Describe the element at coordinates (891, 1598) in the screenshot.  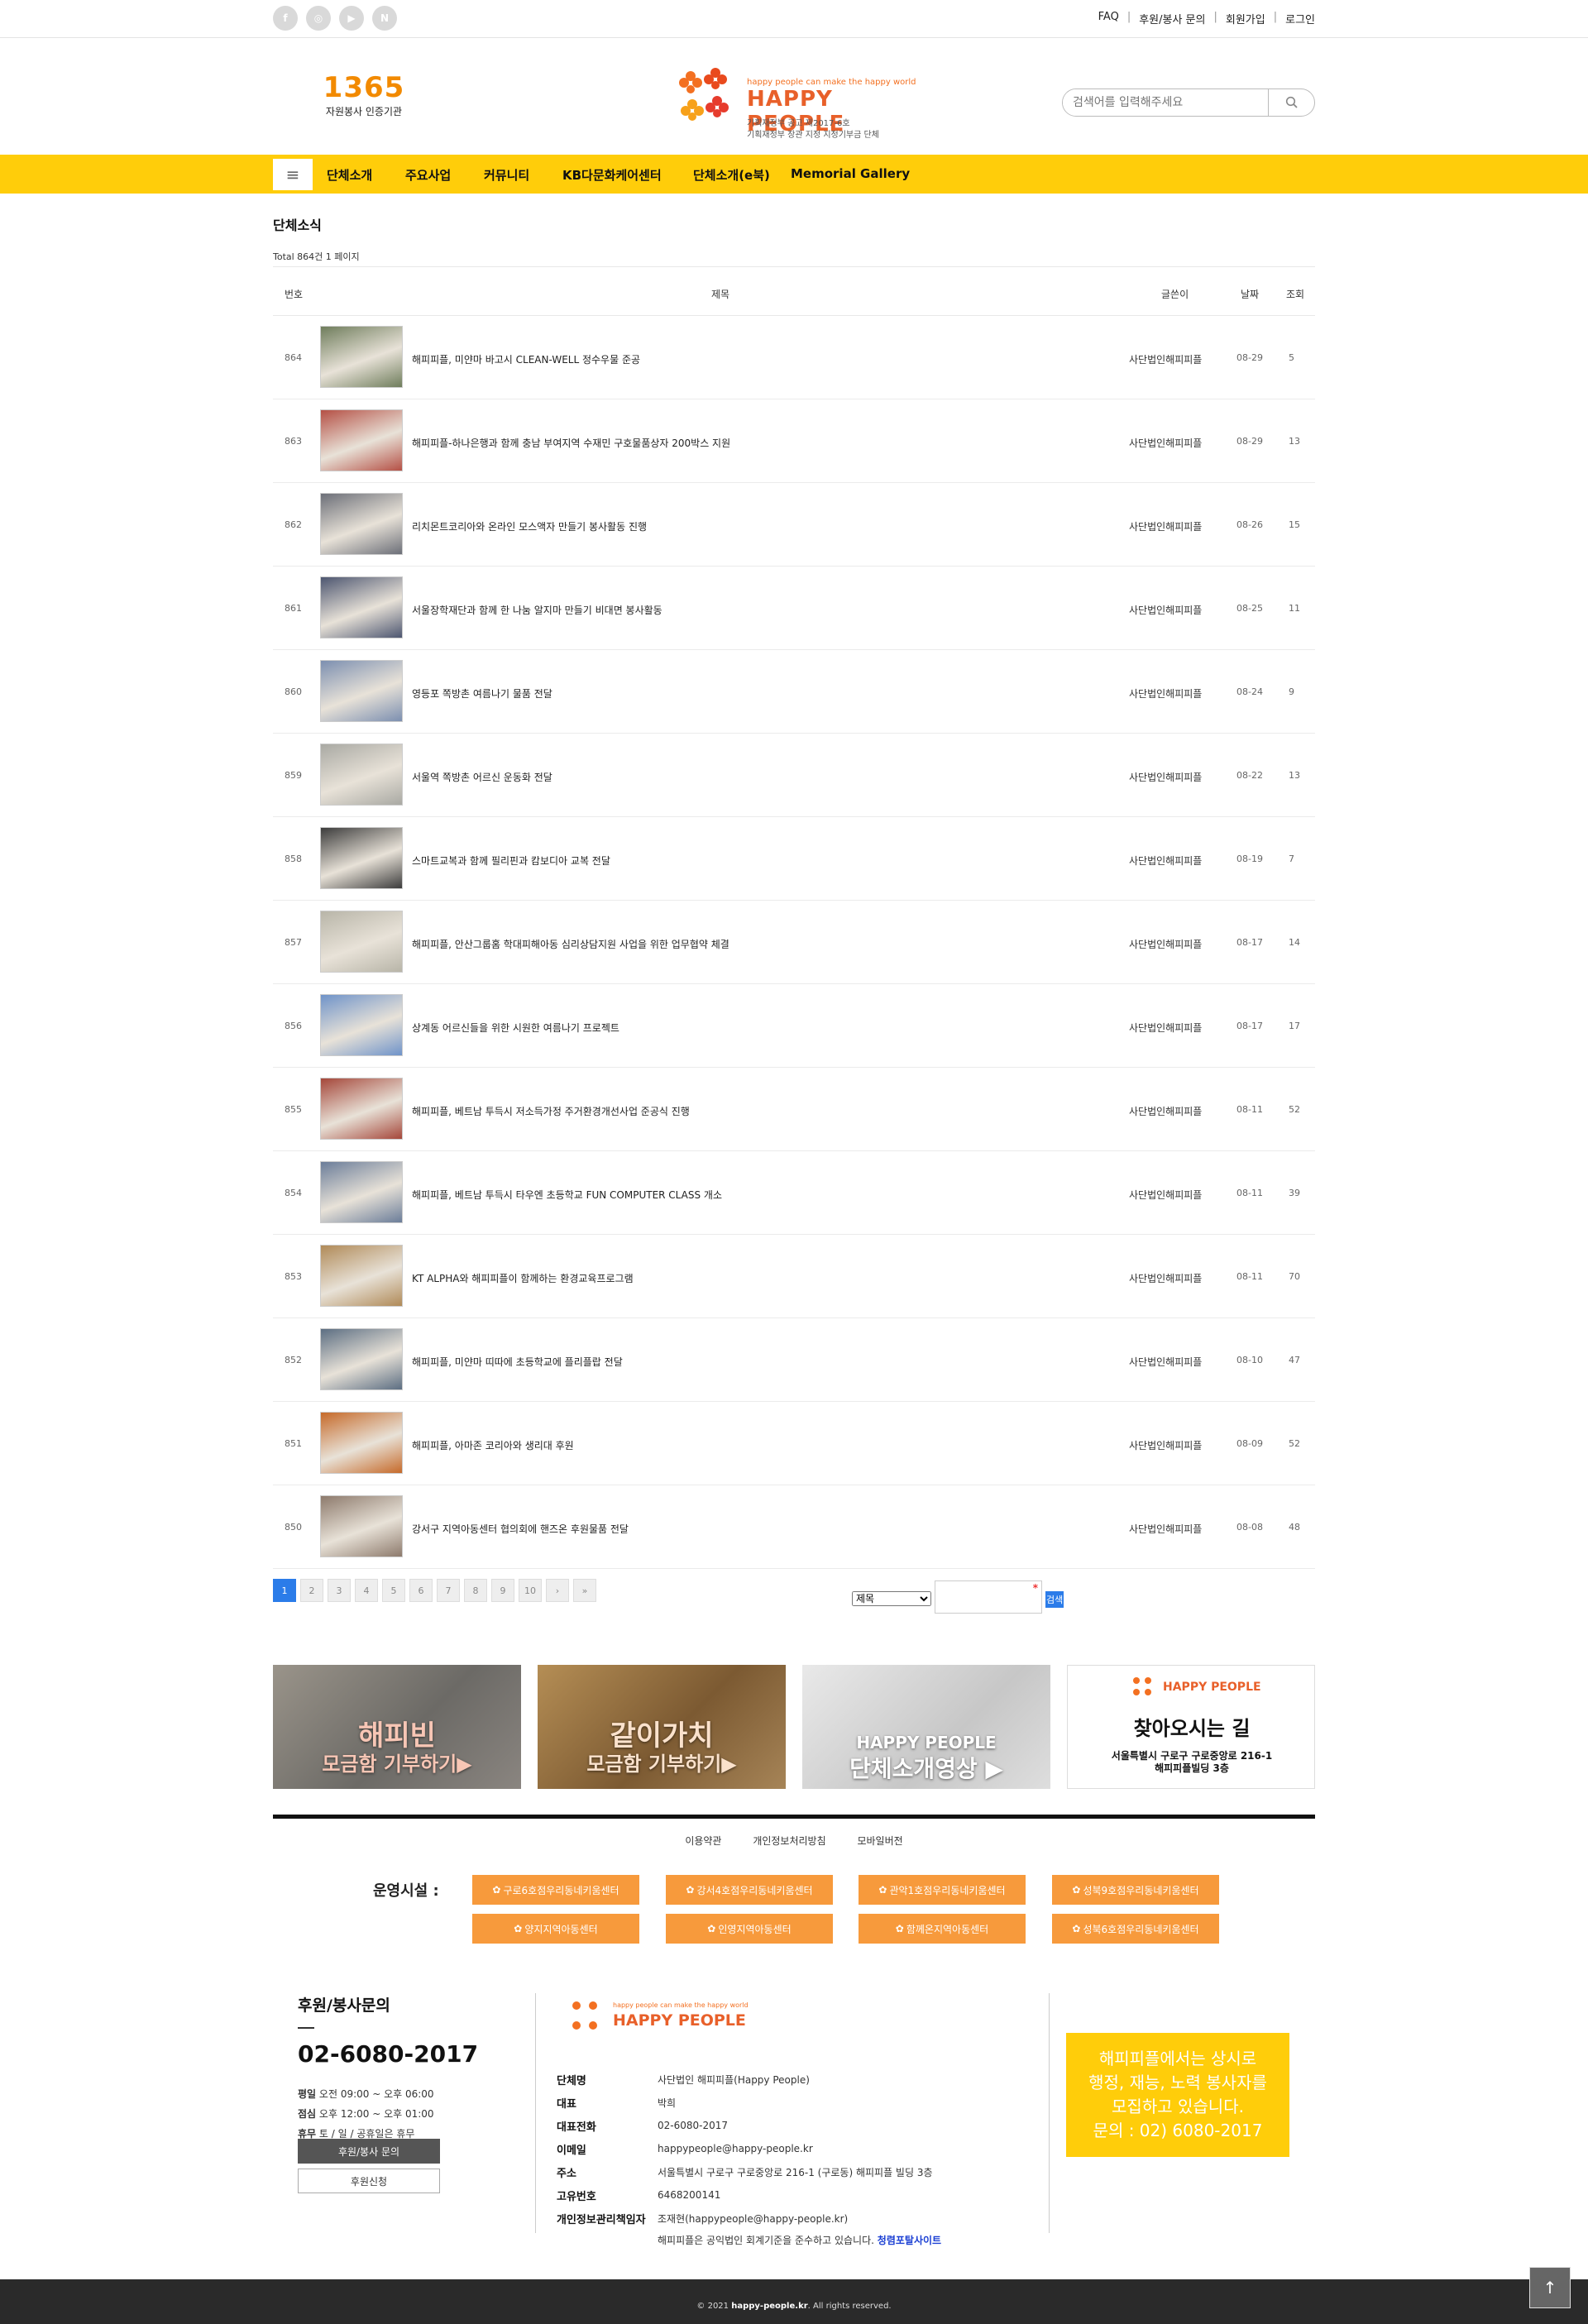
I see `search-field-select: 제목` at that location.